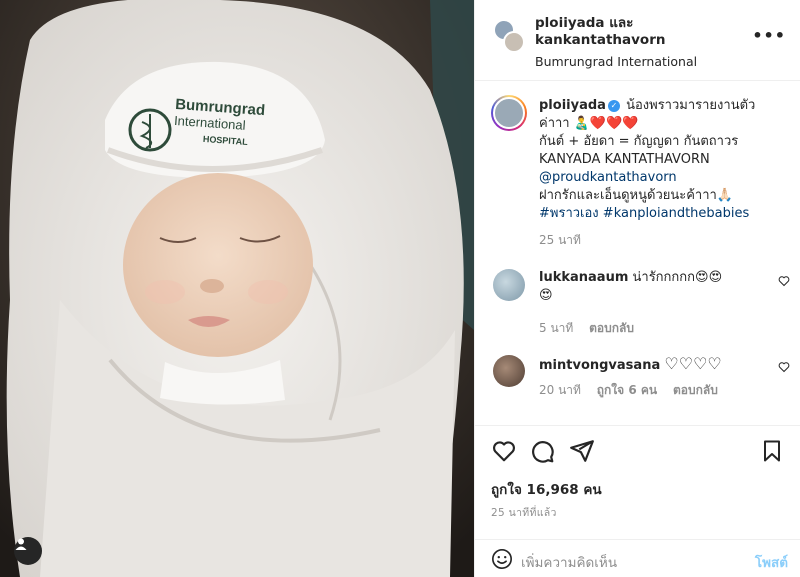  I want to click on like-heart-icon, so click(504, 451).